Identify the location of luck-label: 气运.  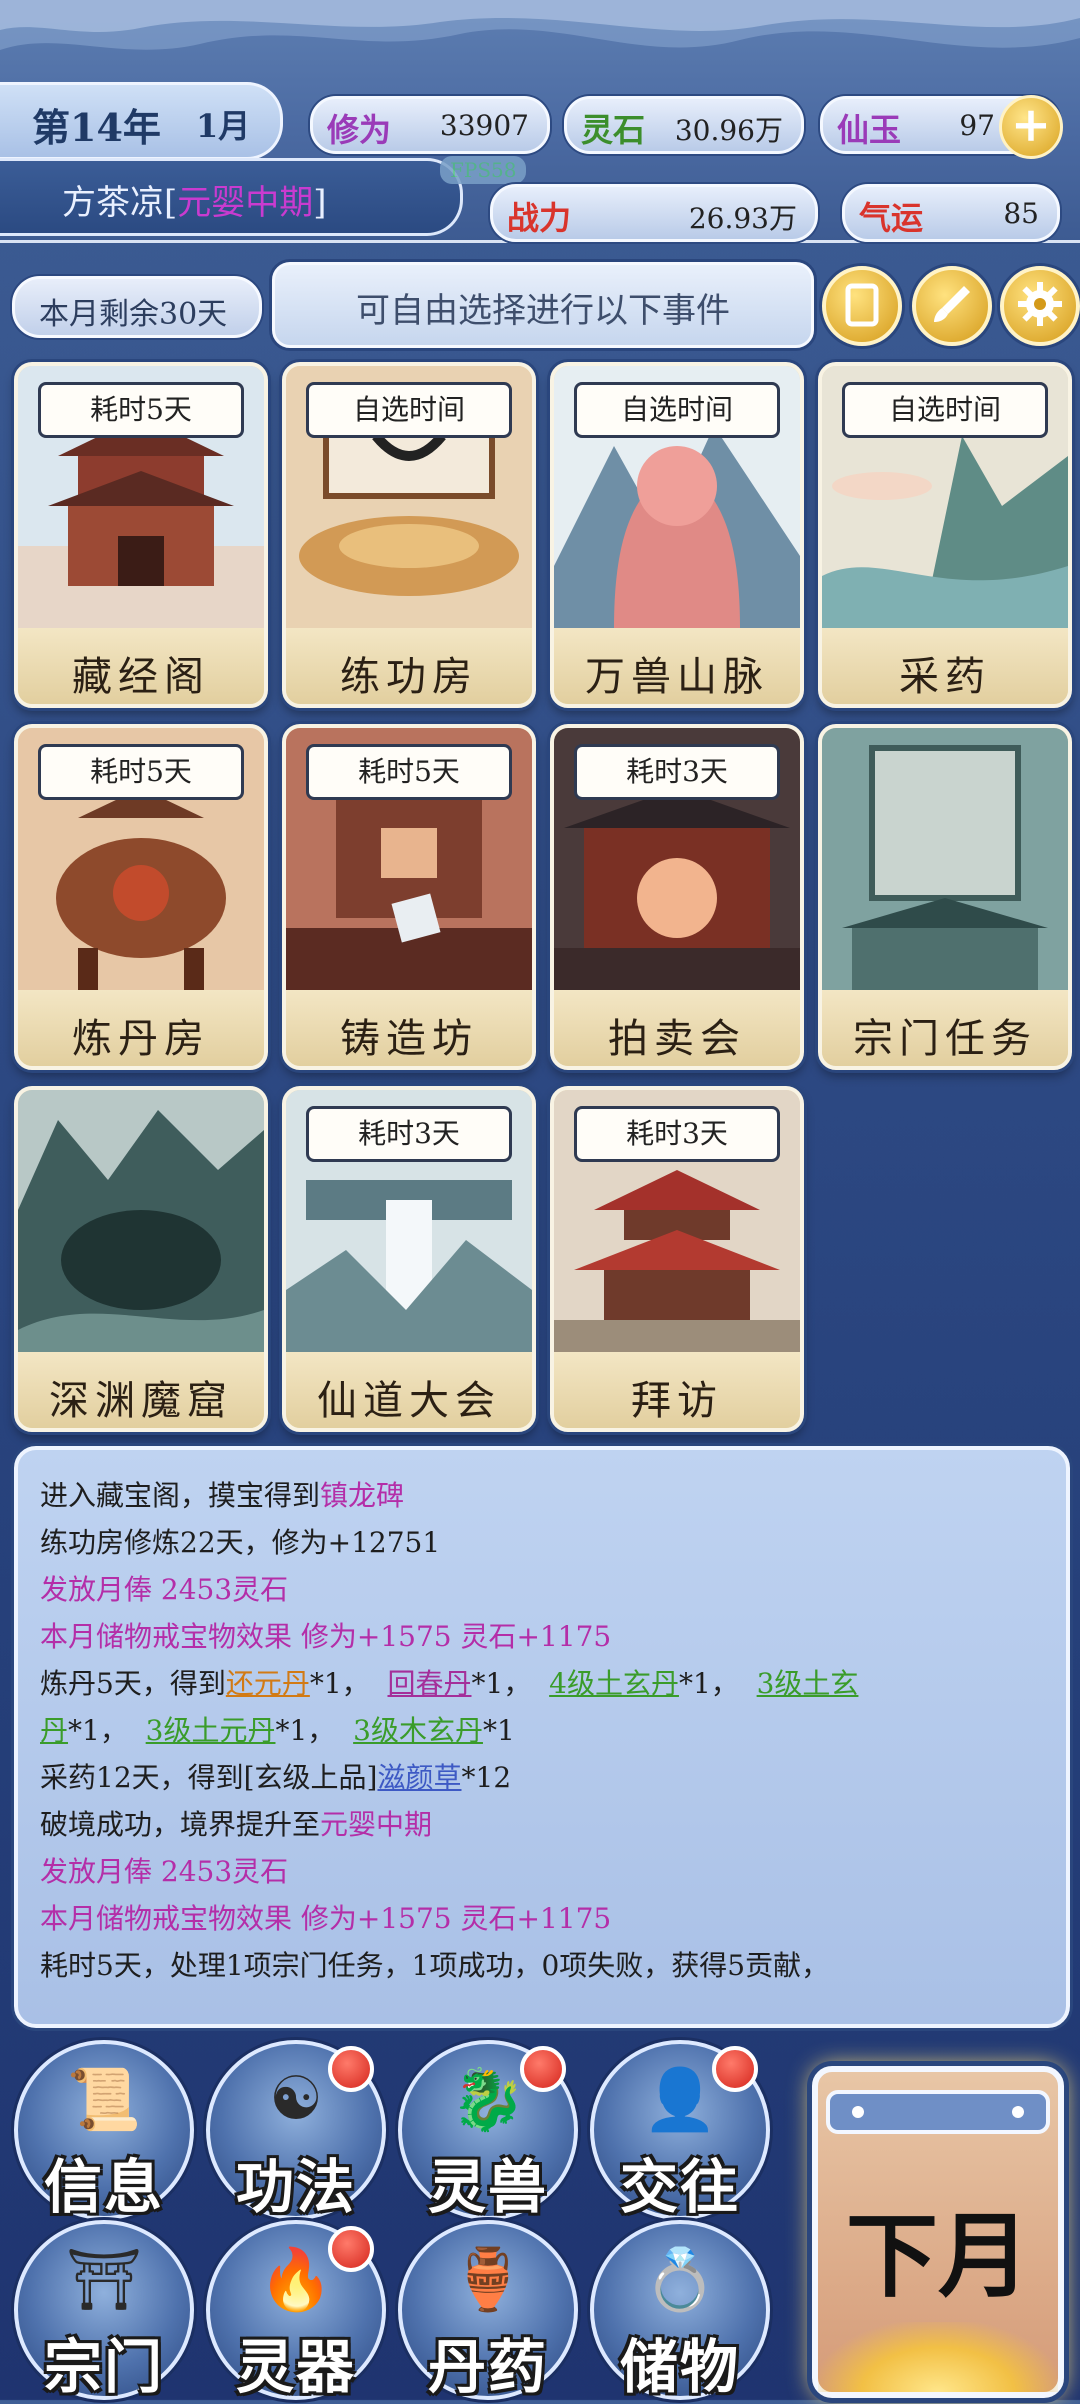
(891, 218).